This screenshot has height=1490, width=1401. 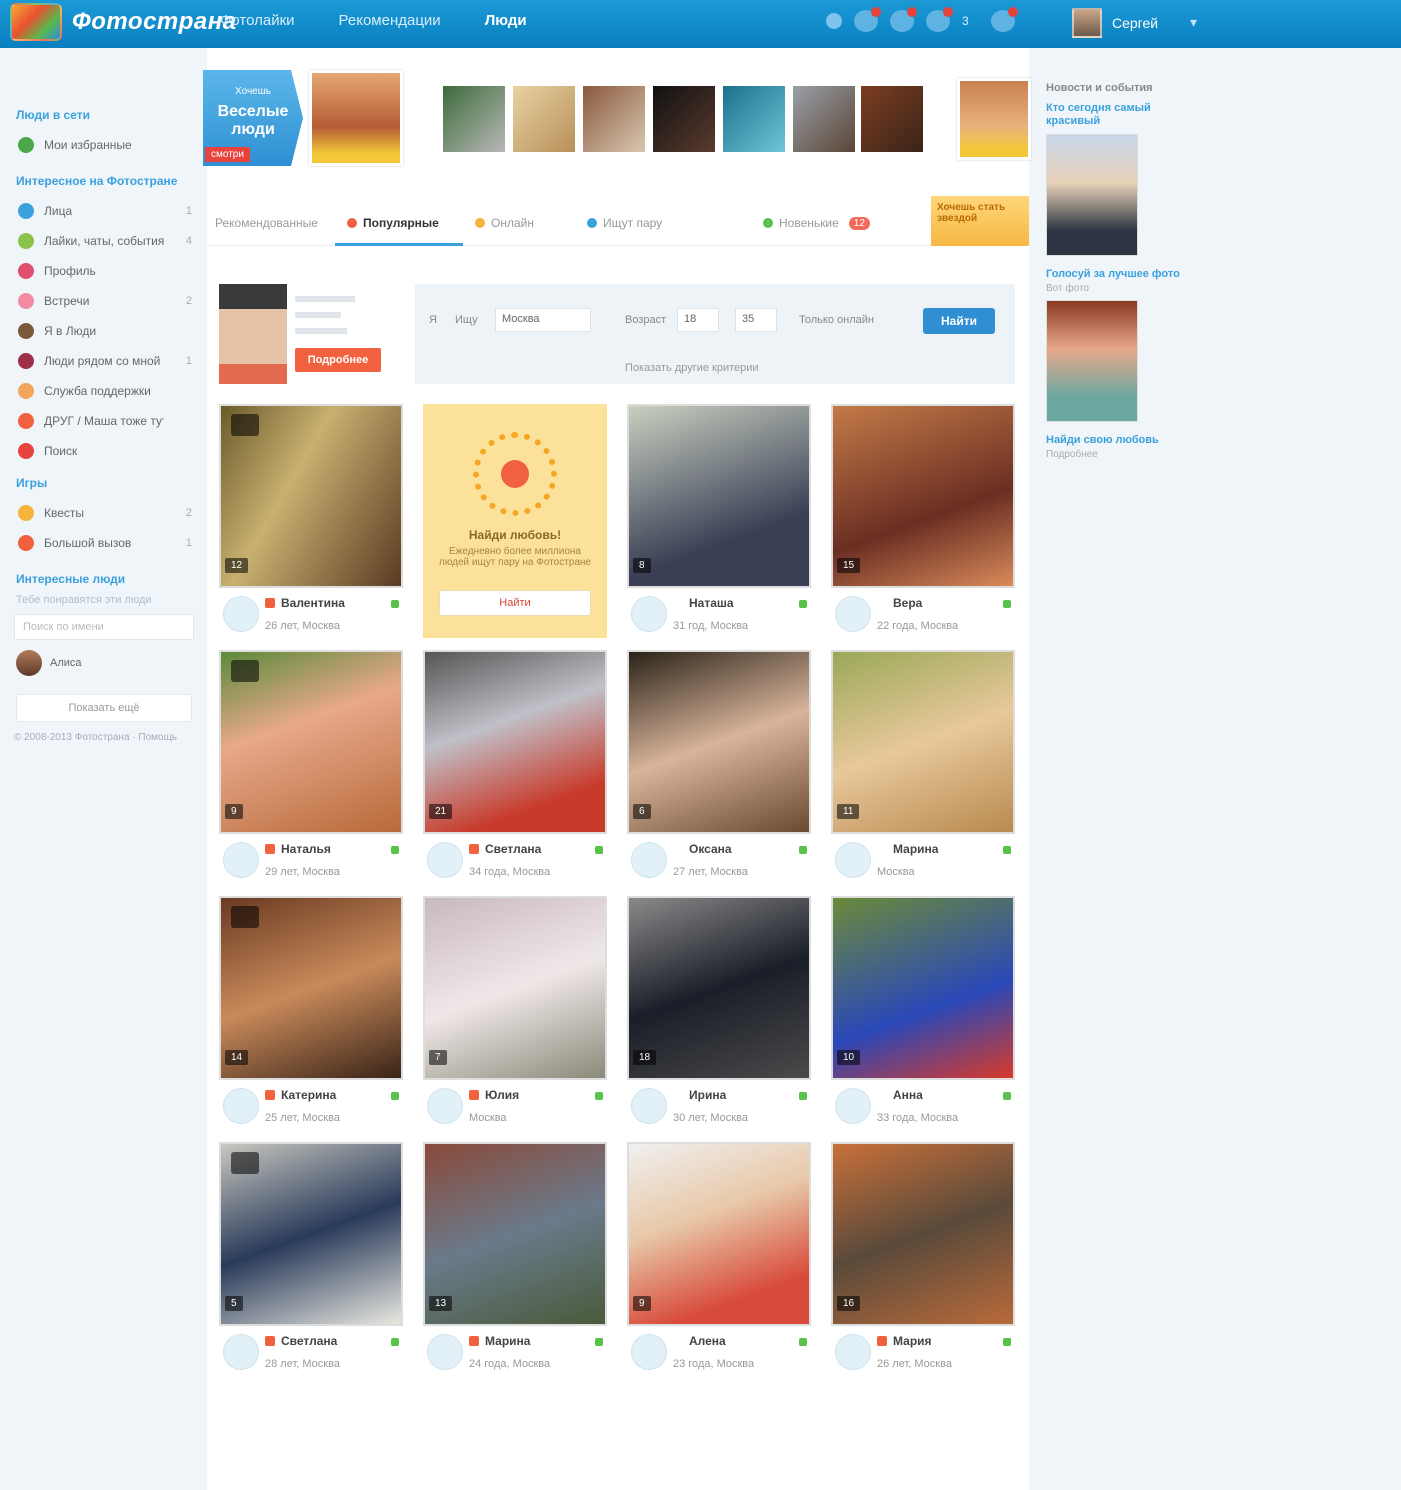 I want to click on friend-item: Алиса, so click(x=104, y=663).